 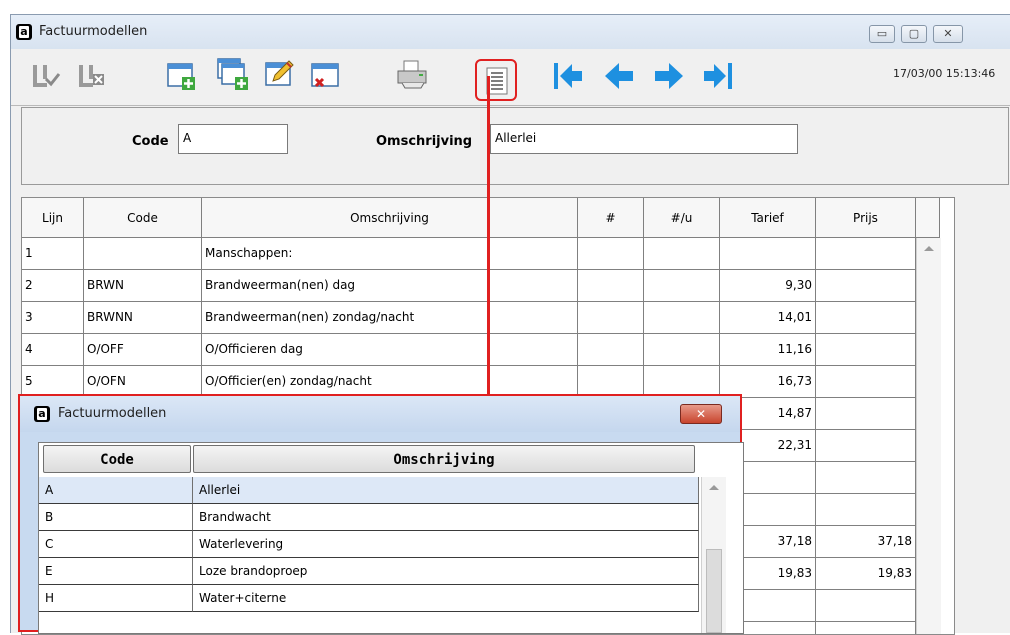 What do you see at coordinates (644, 139) in the screenshot?
I see `description-field: Allerlei` at bounding box center [644, 139].